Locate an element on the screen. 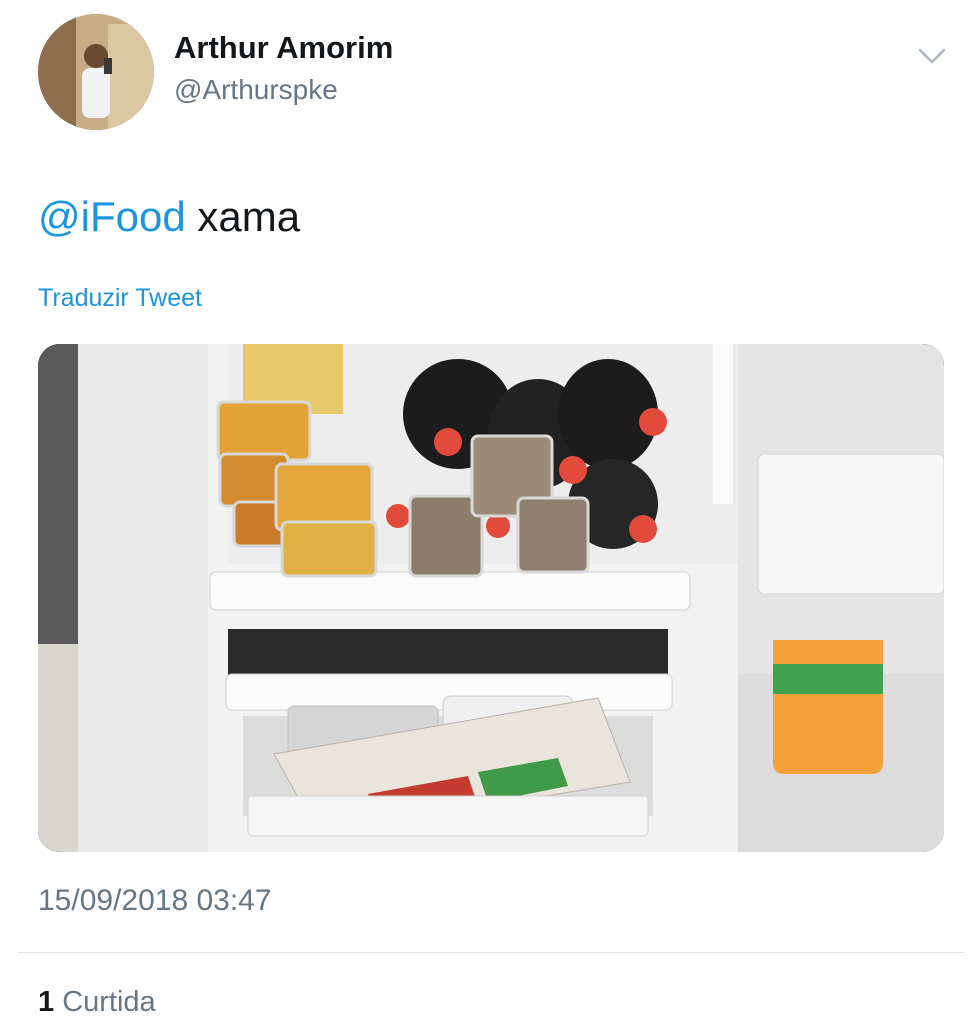 Image resolution: width=971 pixels, height=1024 pixels. avatar-photo is located at coordinates (96, 72).